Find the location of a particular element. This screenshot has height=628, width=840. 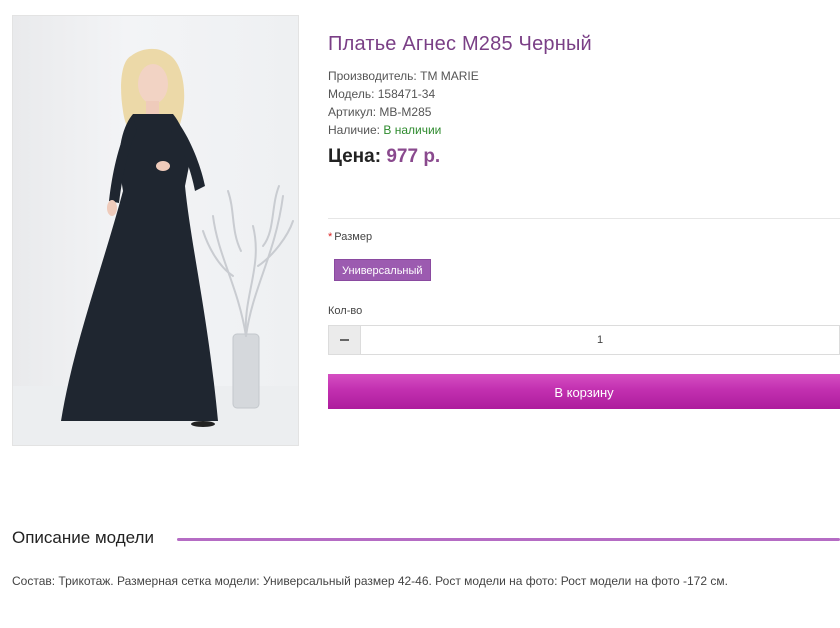

minus-icon is located at coordinates (344, 340).